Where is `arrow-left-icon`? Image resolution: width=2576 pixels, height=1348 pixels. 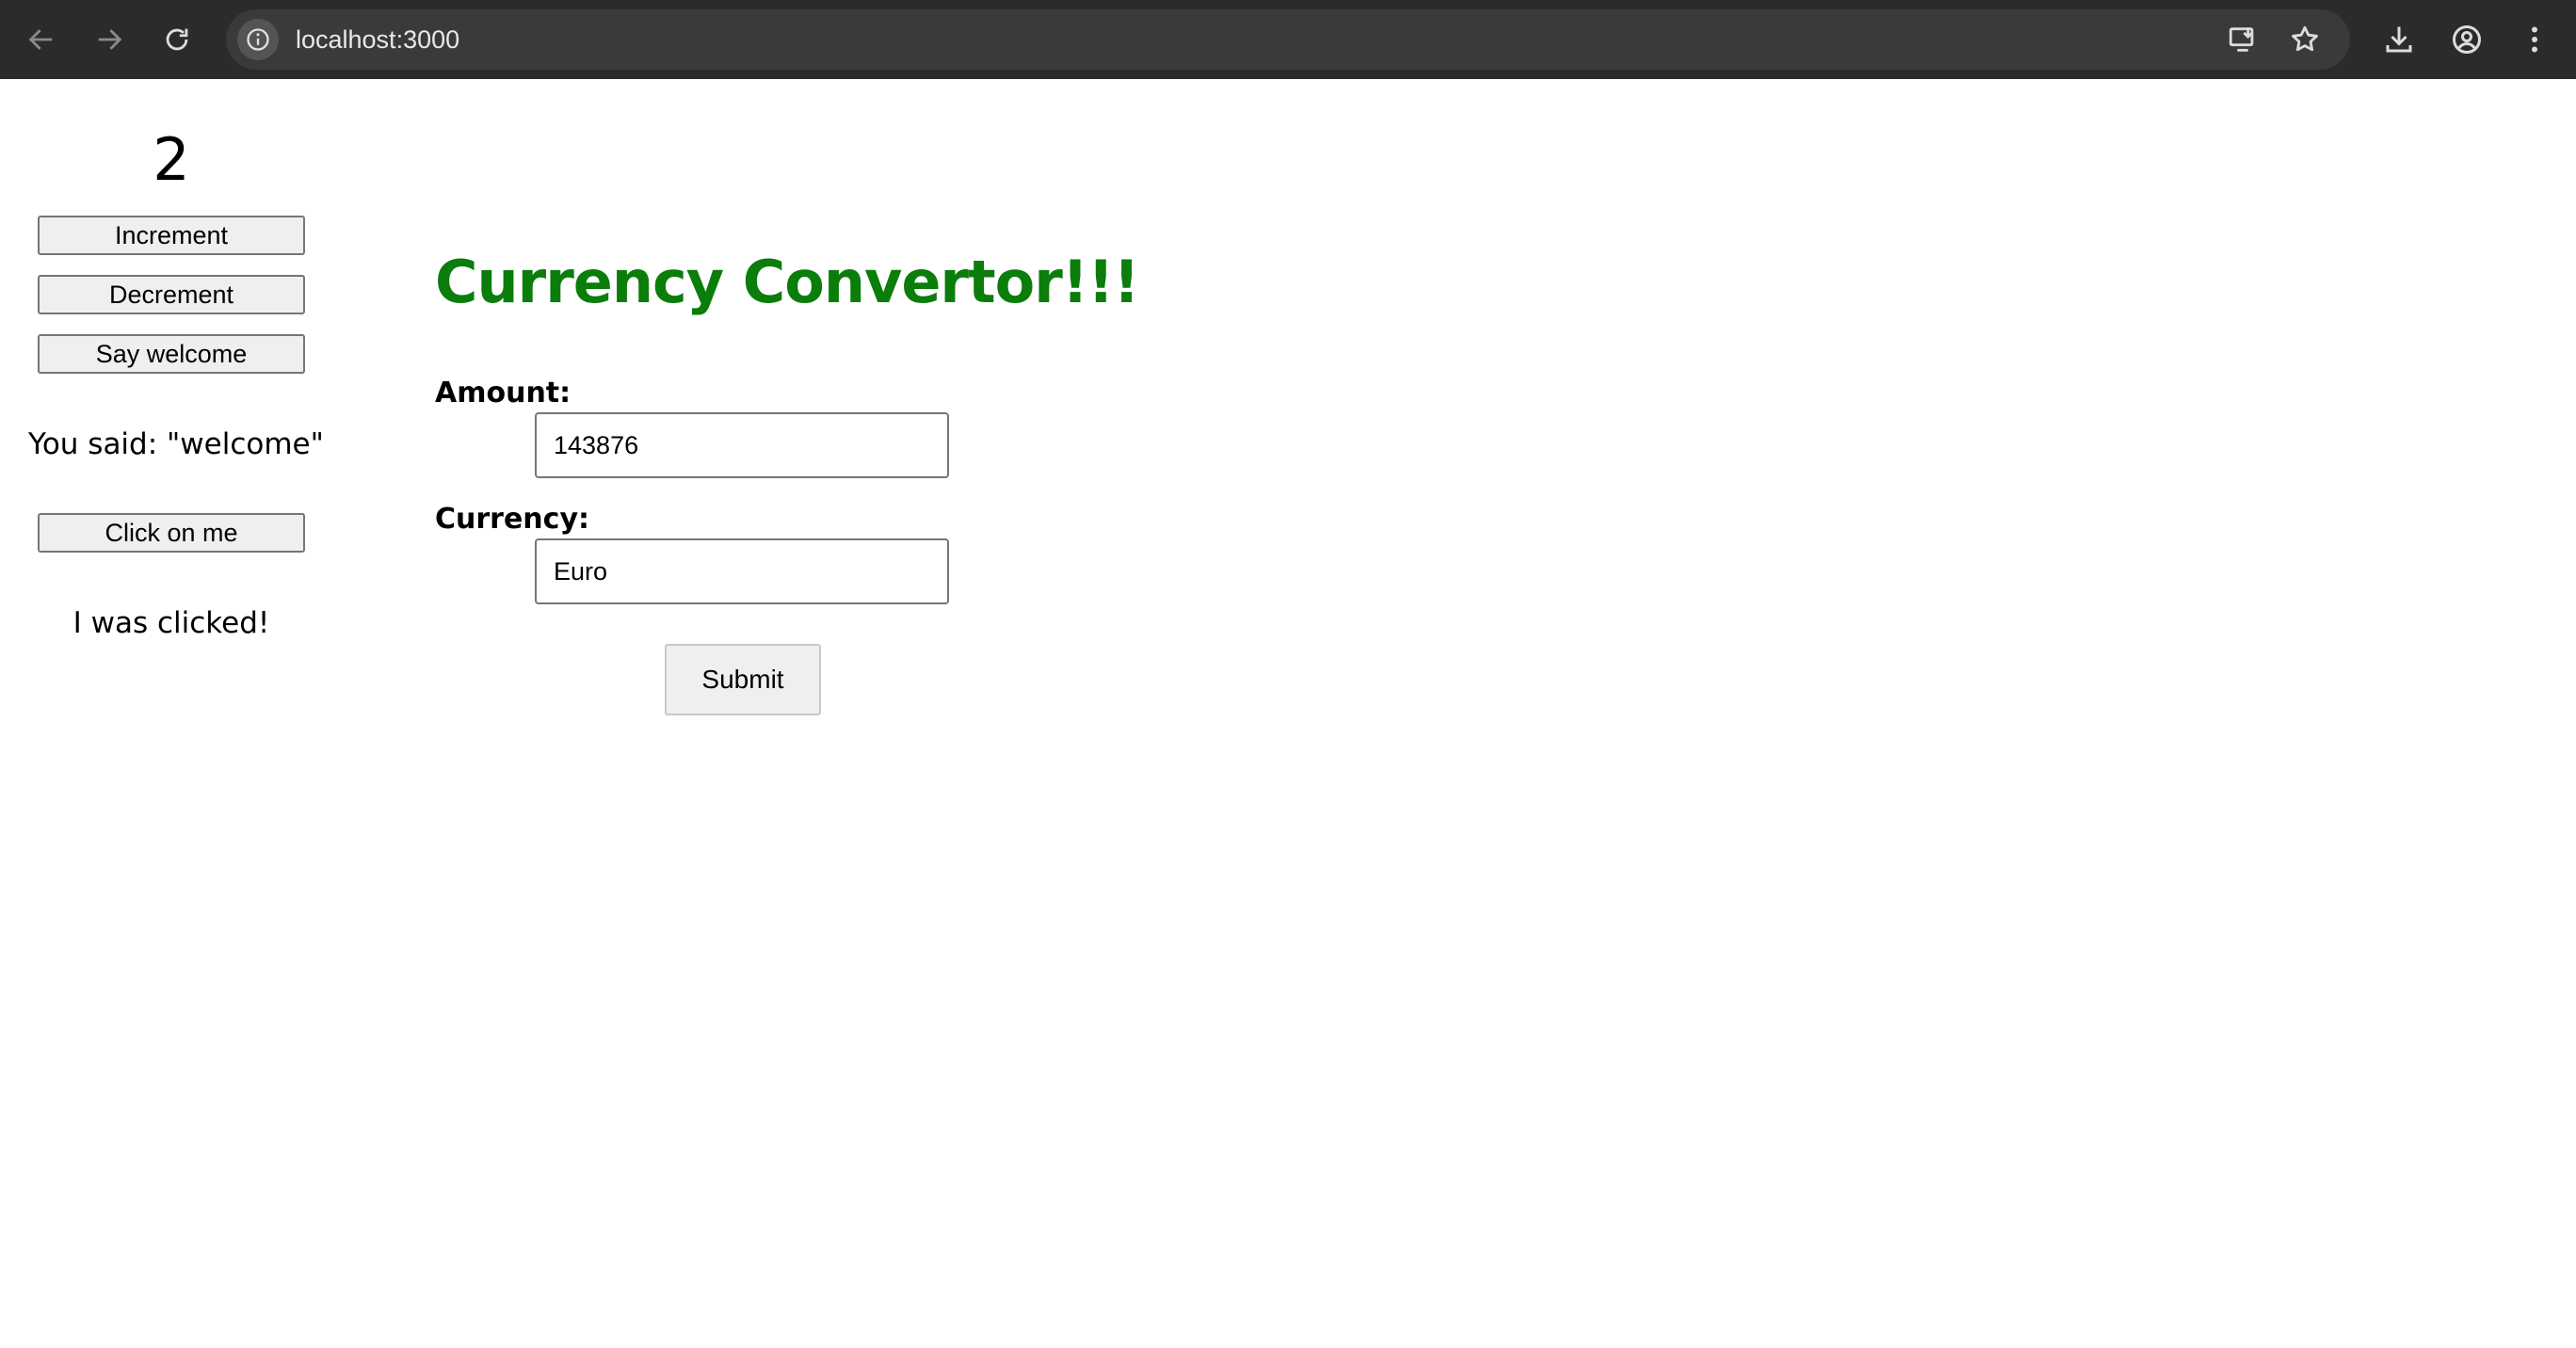
arrow-left-icon is located at coordinates (41, 39).